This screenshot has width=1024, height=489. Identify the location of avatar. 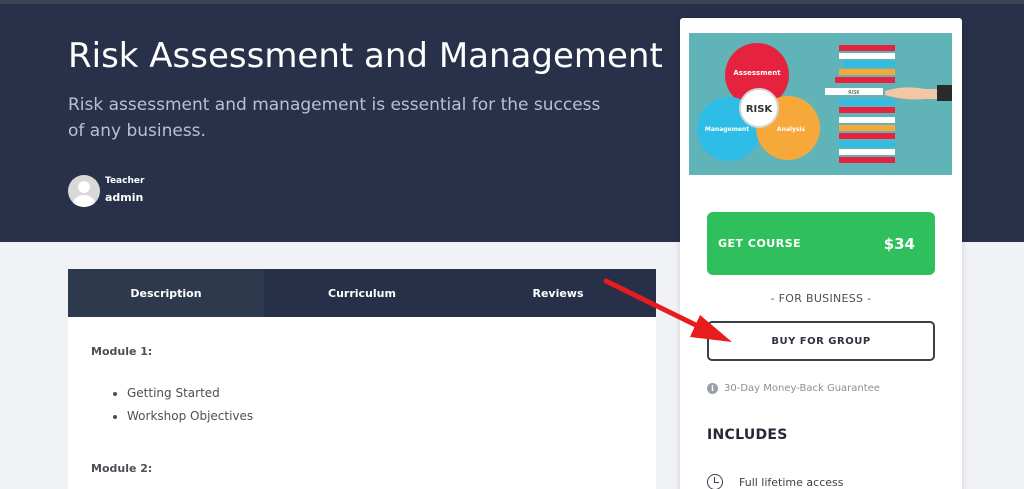
(84, 191).